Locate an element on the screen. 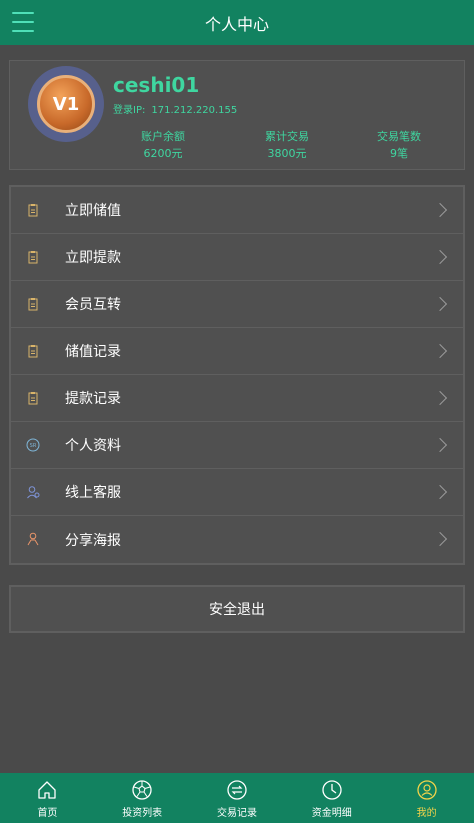  stat-value: 3800元 is located at coordinates (287, 153).